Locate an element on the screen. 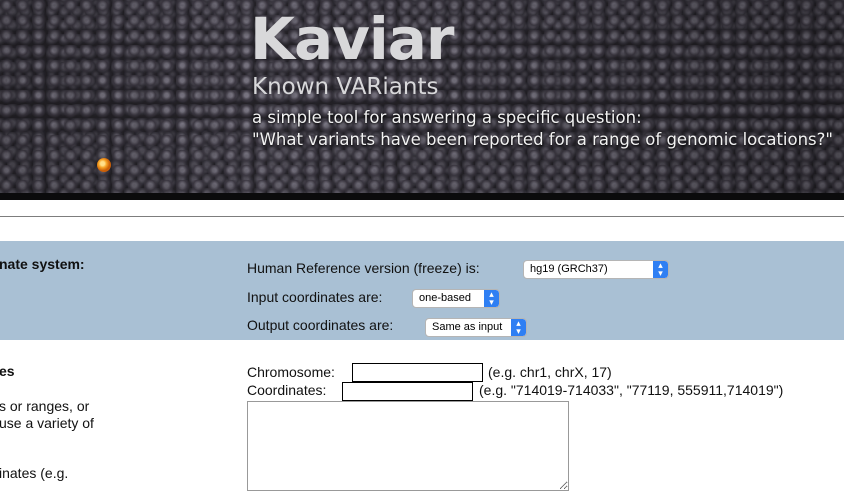  coordinates-label: Coordinates: is located at coordinates (287, 390).